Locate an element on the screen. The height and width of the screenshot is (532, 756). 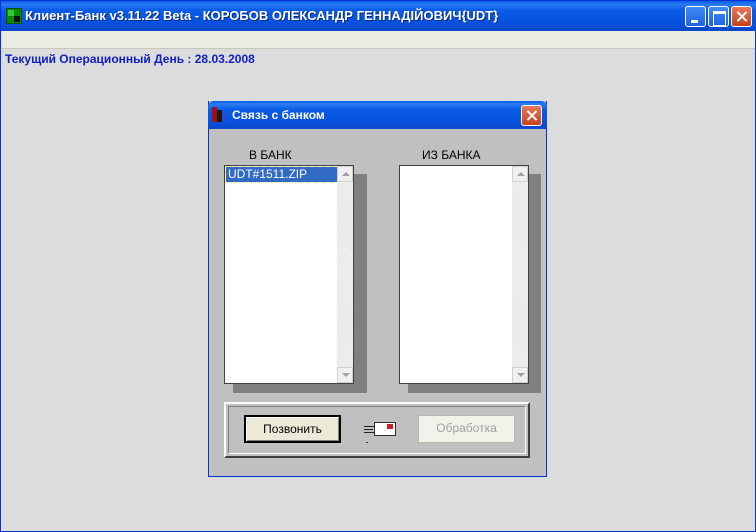
from-bank-scrollbar is located at coordinates (520, 274).